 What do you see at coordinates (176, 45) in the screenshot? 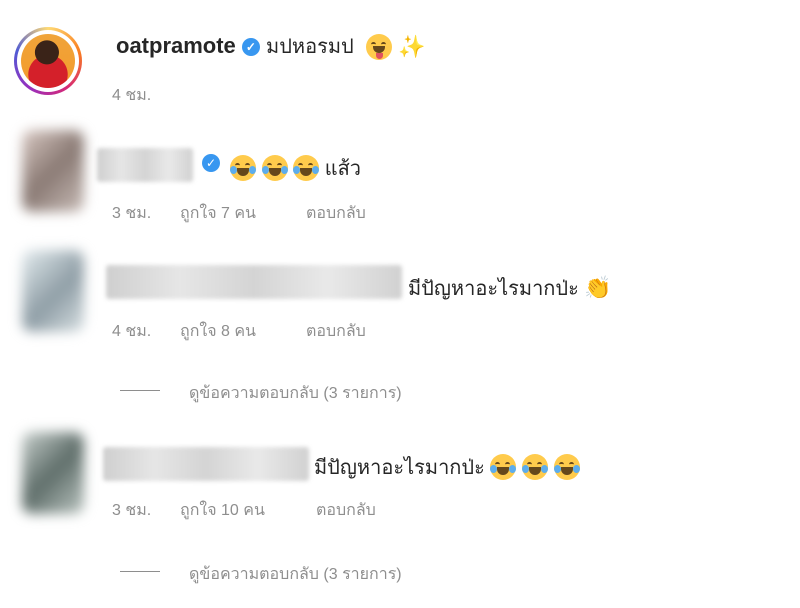
I see `owner-username: oatpramote` at bounding box center [176, 45].